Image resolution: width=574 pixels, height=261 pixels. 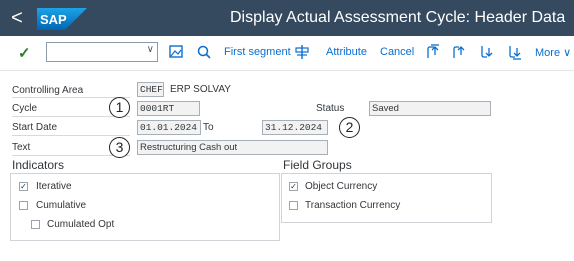 What do you see at coordinates (293, 205) in the screenshot?
I see `transaction-currency-checkbox` at bounding box center [293, 205].